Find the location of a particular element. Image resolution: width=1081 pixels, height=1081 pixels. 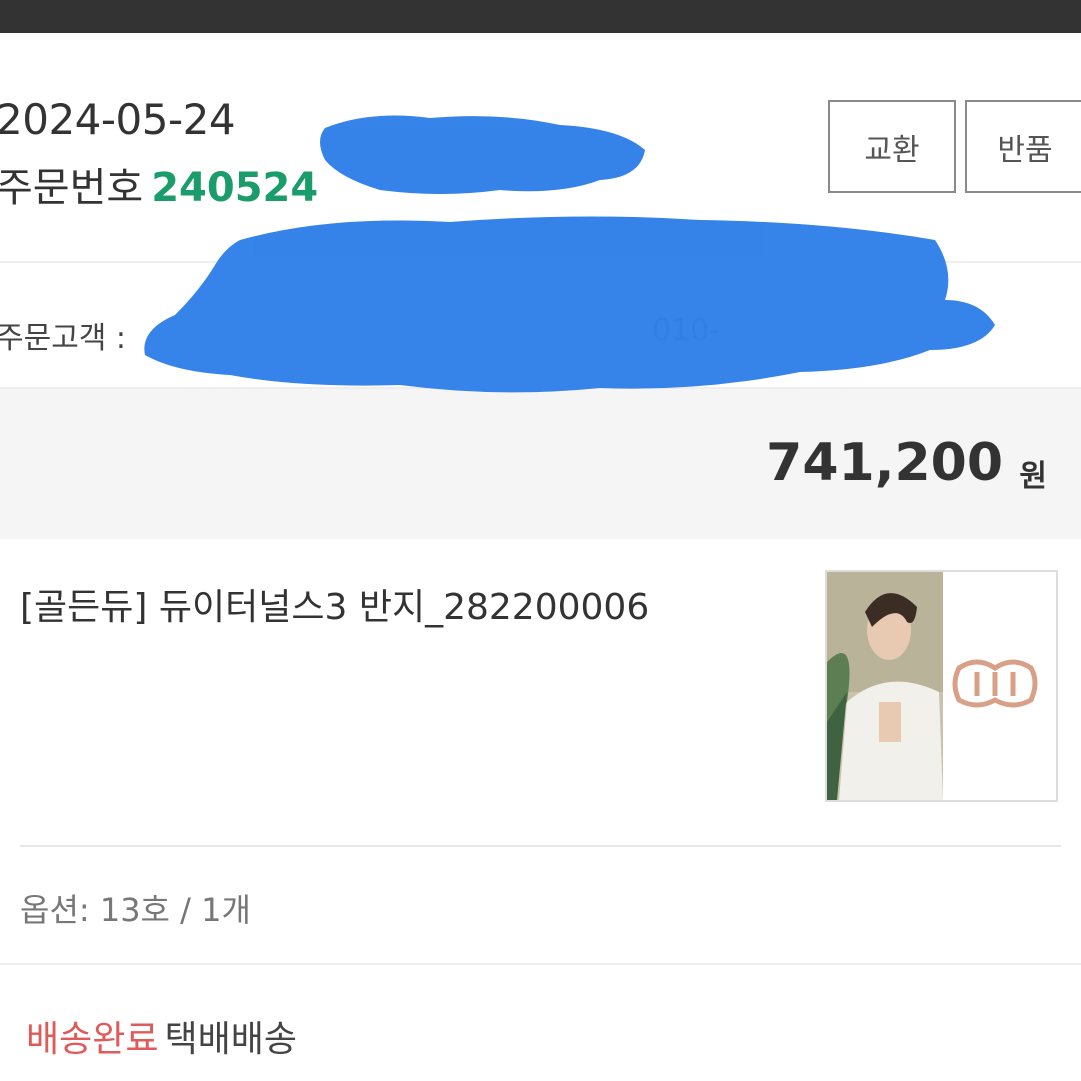

order-number-value: 240524 is located at coordinates (234, 188).